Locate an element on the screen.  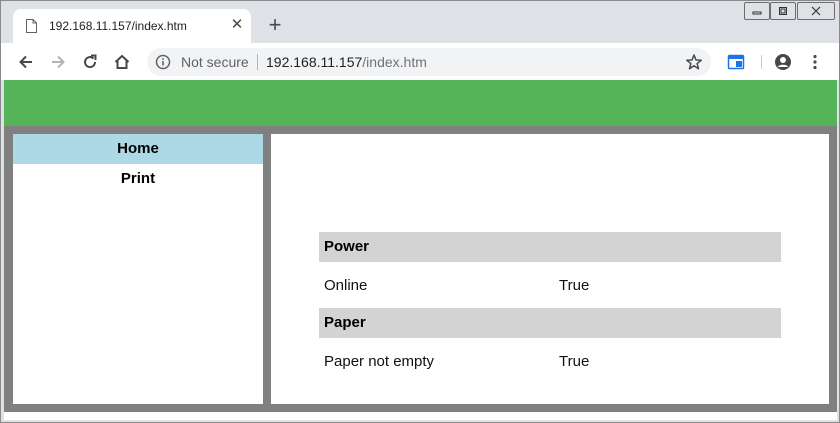
window-close-button is located at coordinates (816, 11).